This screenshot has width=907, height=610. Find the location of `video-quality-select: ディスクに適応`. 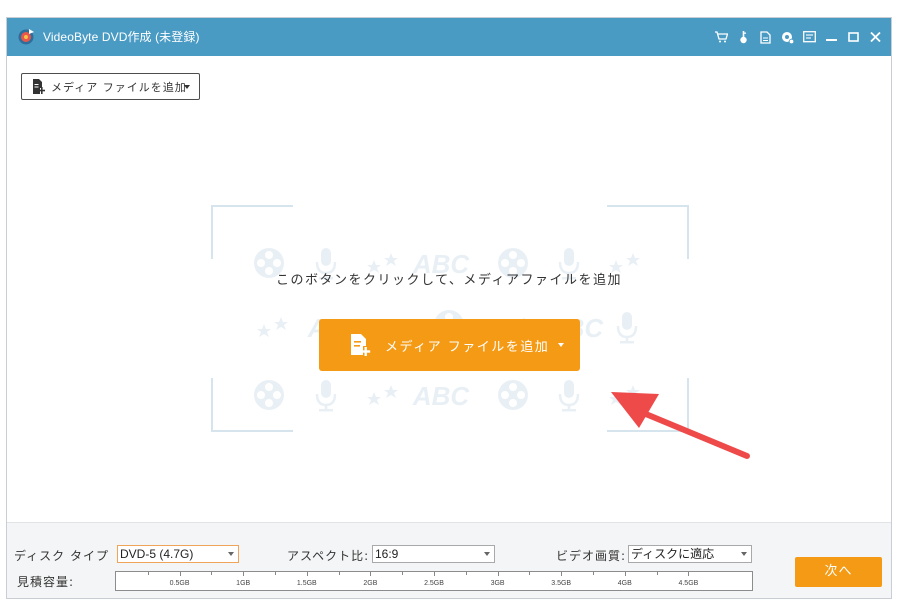

video-quality-select: ディスクに適応 is located at coordinates (690, 554).